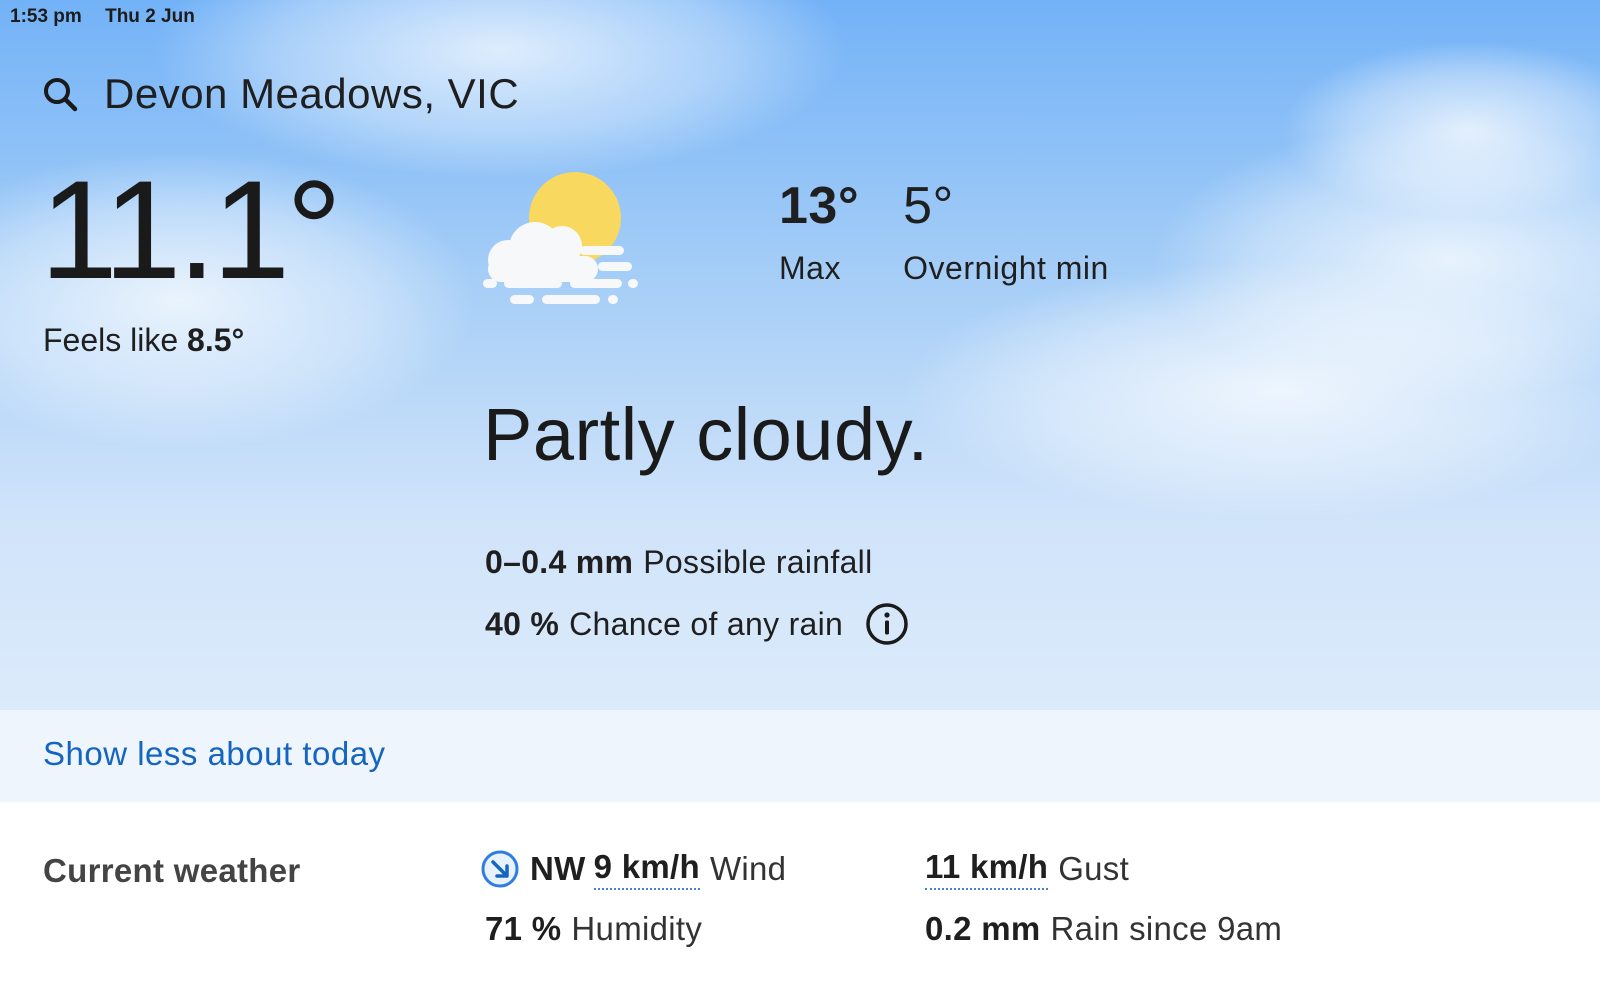 This screenshot has height=994, width=1600. I want to click on gust-label: Gust, so click(1094, 868).